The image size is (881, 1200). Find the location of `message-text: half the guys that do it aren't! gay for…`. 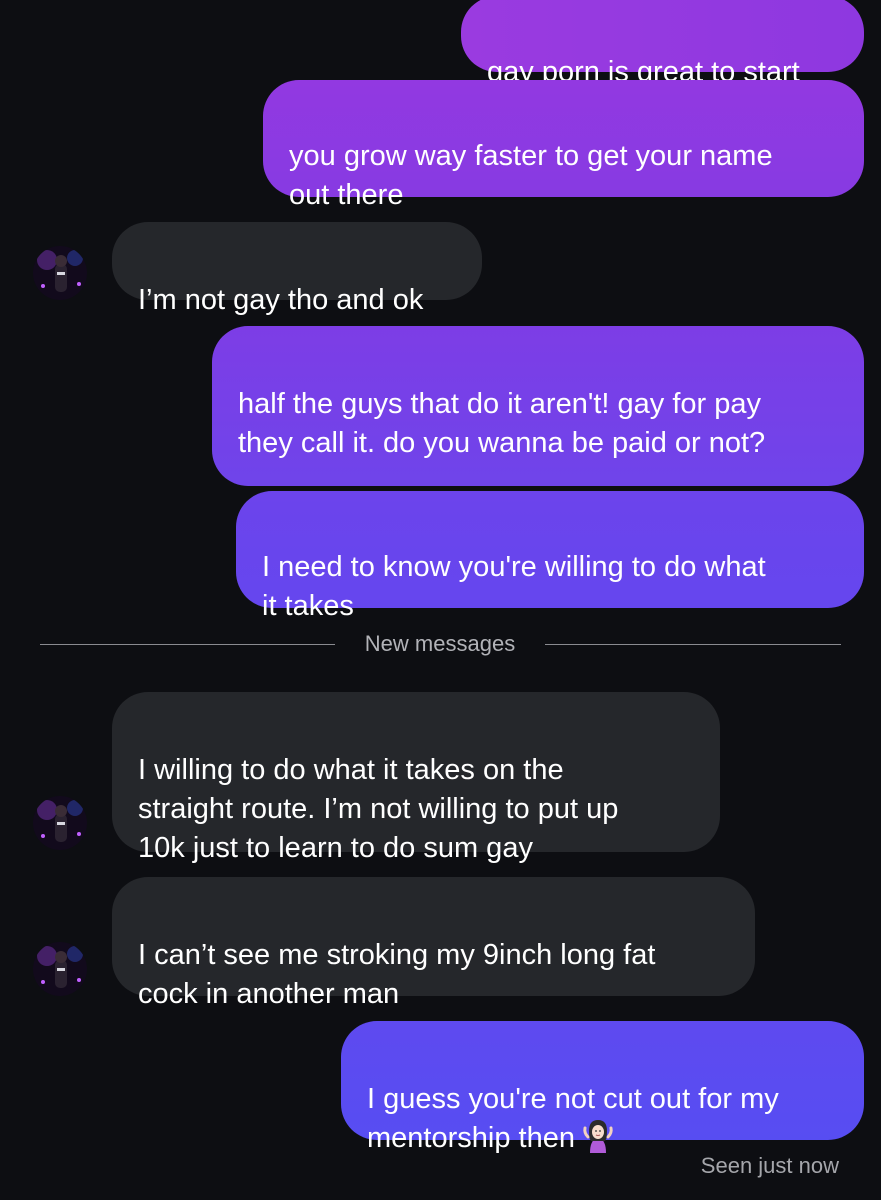

message-text: half the guys that do it aren't! gay for… is located at coordinates (502, 423).